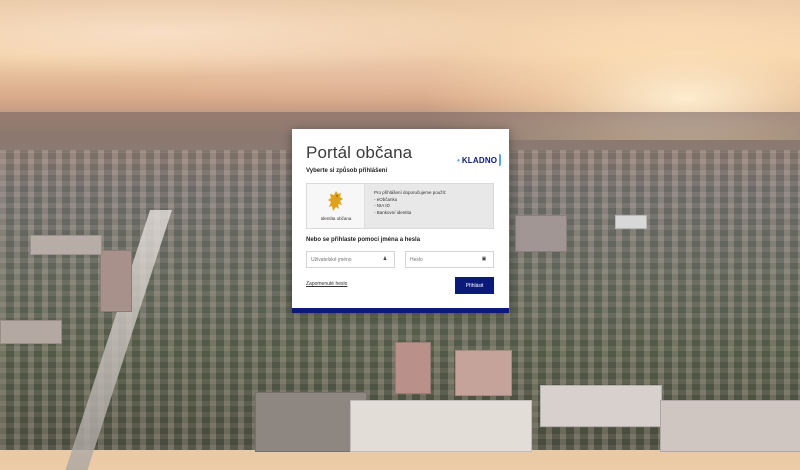 The image size is (800, 470). Describe the element at coordinates (336, 218) in the screenshot. I see `identity-label: Identita občana` at that location.